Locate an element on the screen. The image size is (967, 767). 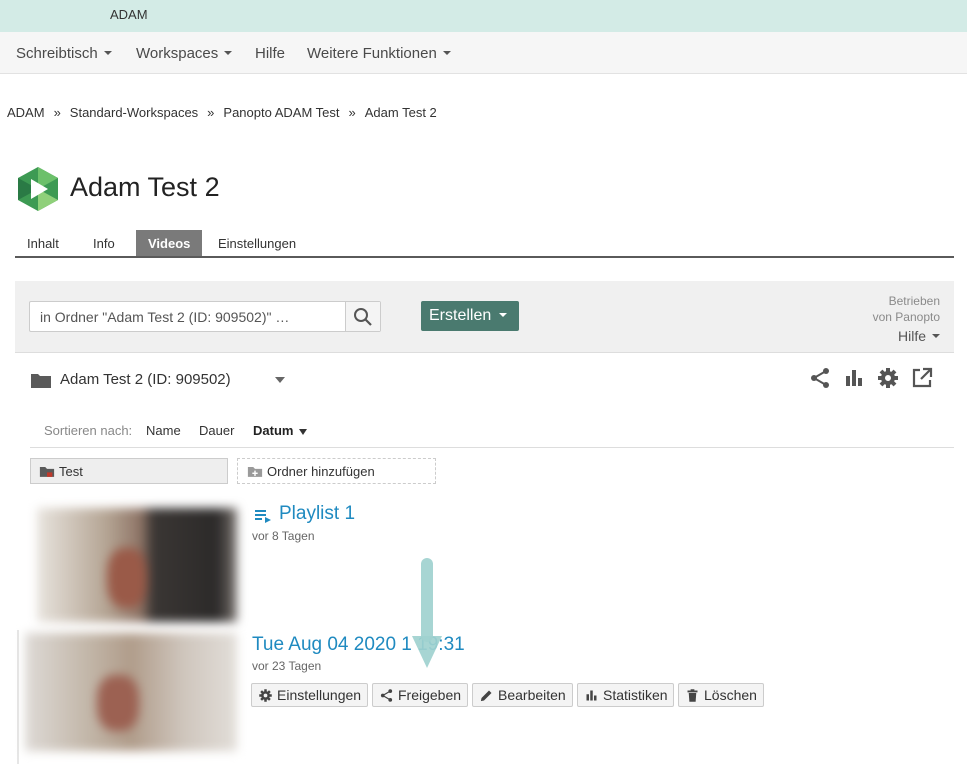
page-title: Adam Test 2 is located at coordinates (145, 187).